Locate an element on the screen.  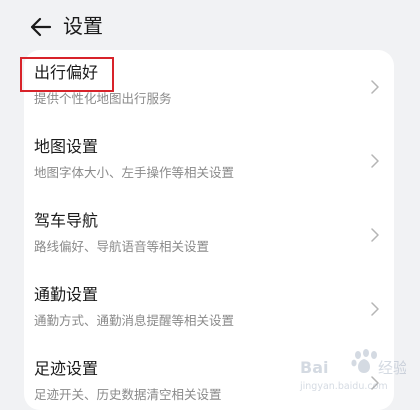
arrow-left-icon is located at coordinates (41, 27).